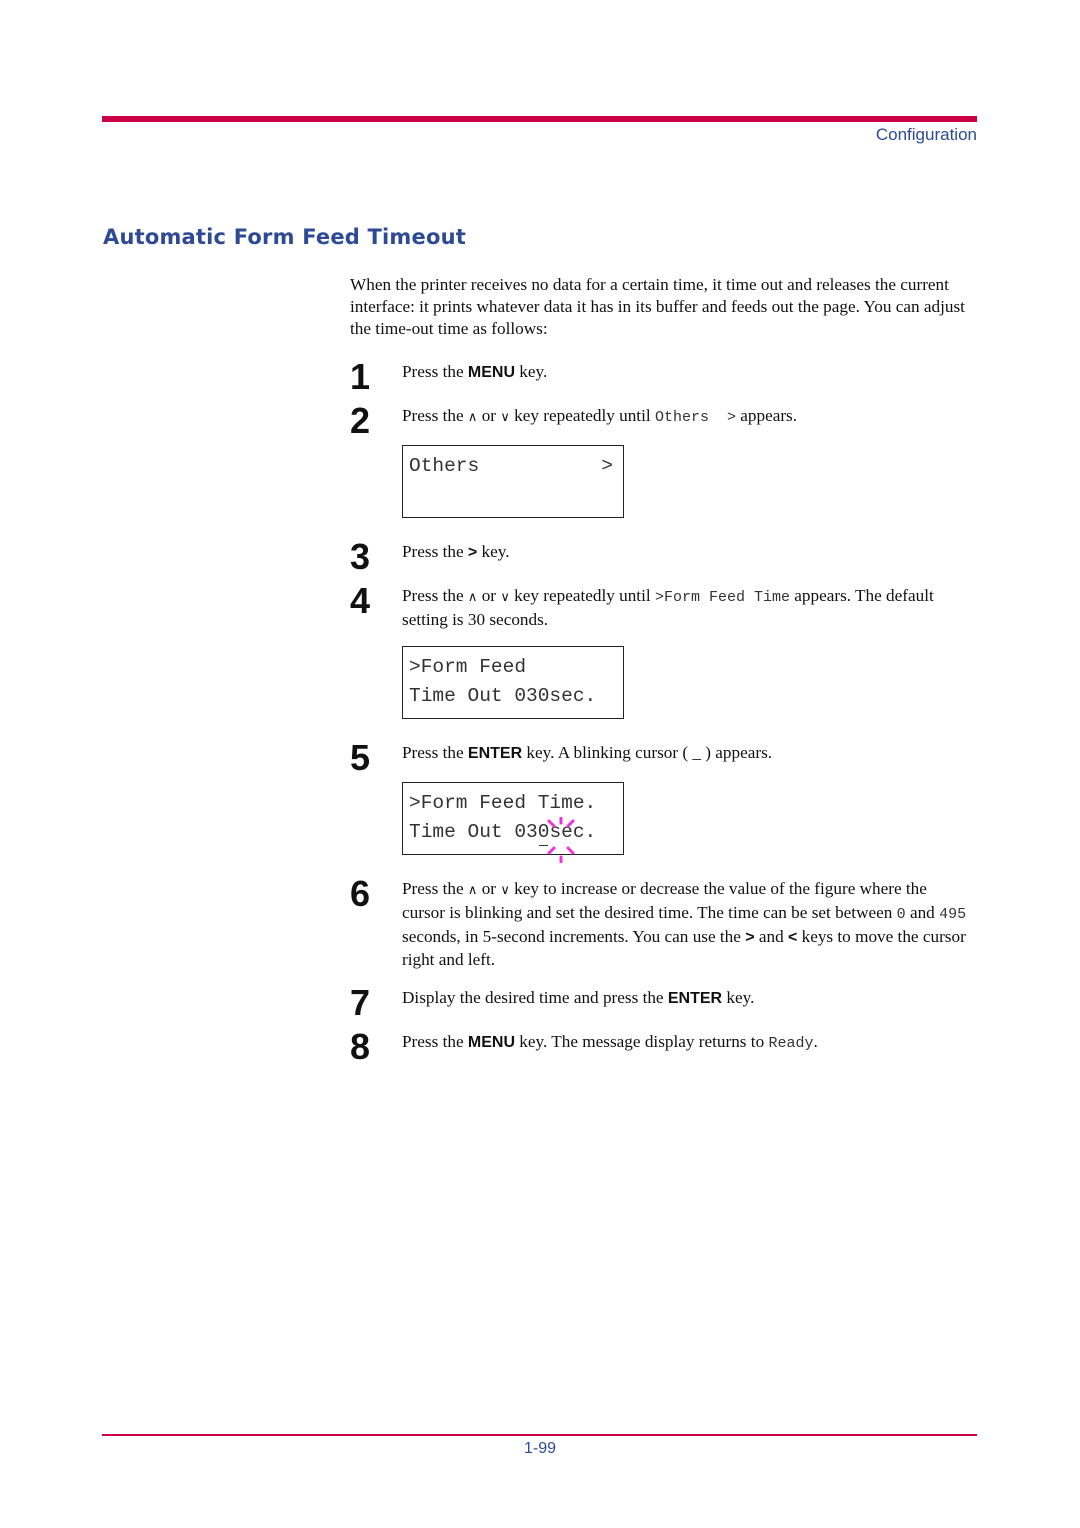  What do you see at coordinates (360, 556) in the screenshot?
I see `step-number: 3` at bounding box center [360, 556].